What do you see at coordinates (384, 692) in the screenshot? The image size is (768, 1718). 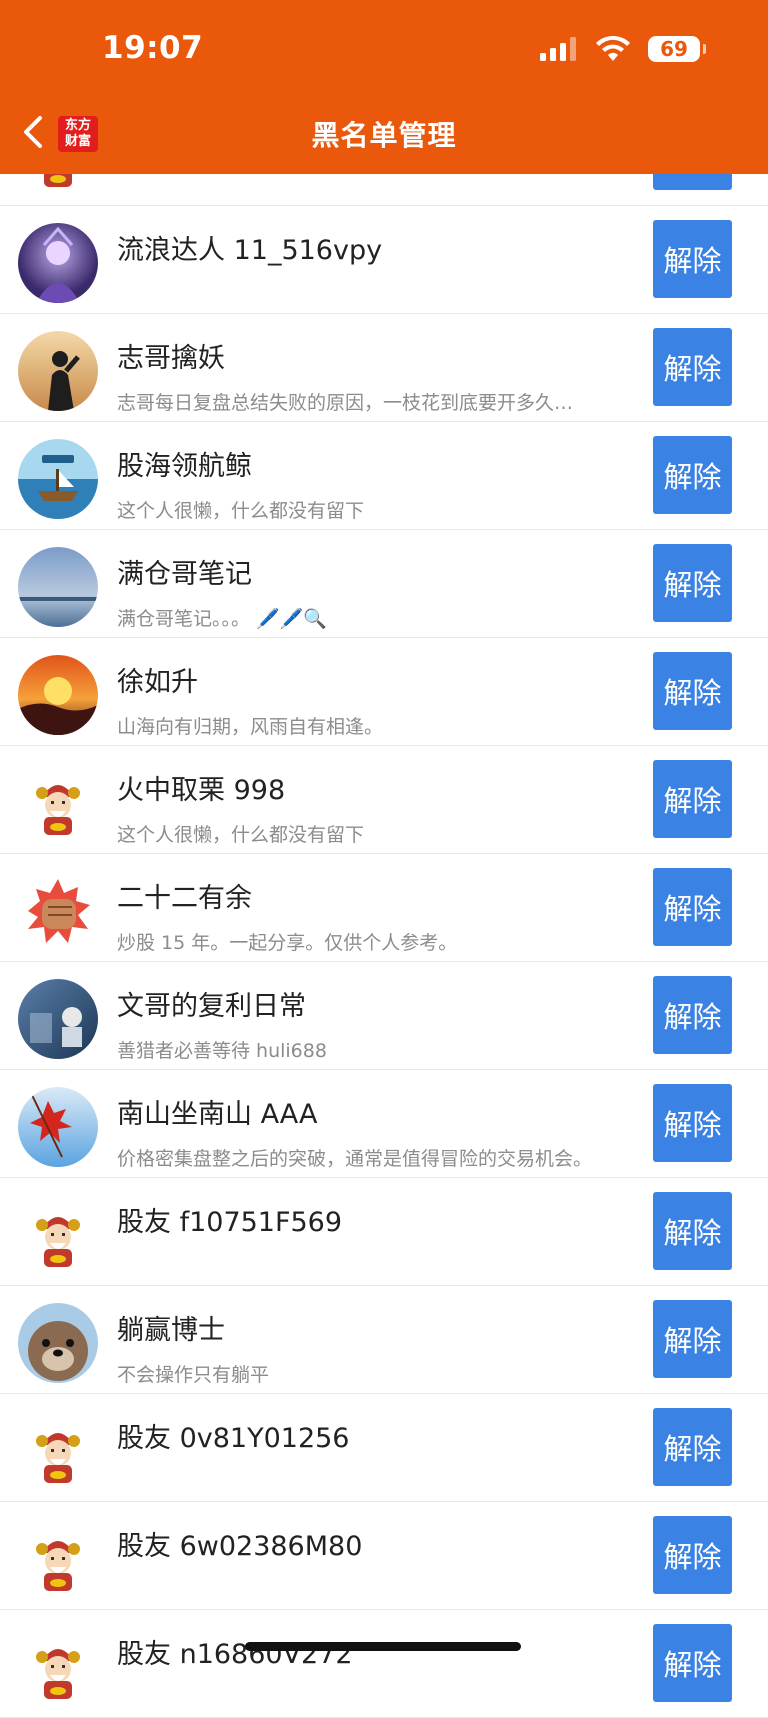 I see `list-item: 徐如升山海向有归期，风雨自有相逢。 解除` at bounding box center [384, 692].